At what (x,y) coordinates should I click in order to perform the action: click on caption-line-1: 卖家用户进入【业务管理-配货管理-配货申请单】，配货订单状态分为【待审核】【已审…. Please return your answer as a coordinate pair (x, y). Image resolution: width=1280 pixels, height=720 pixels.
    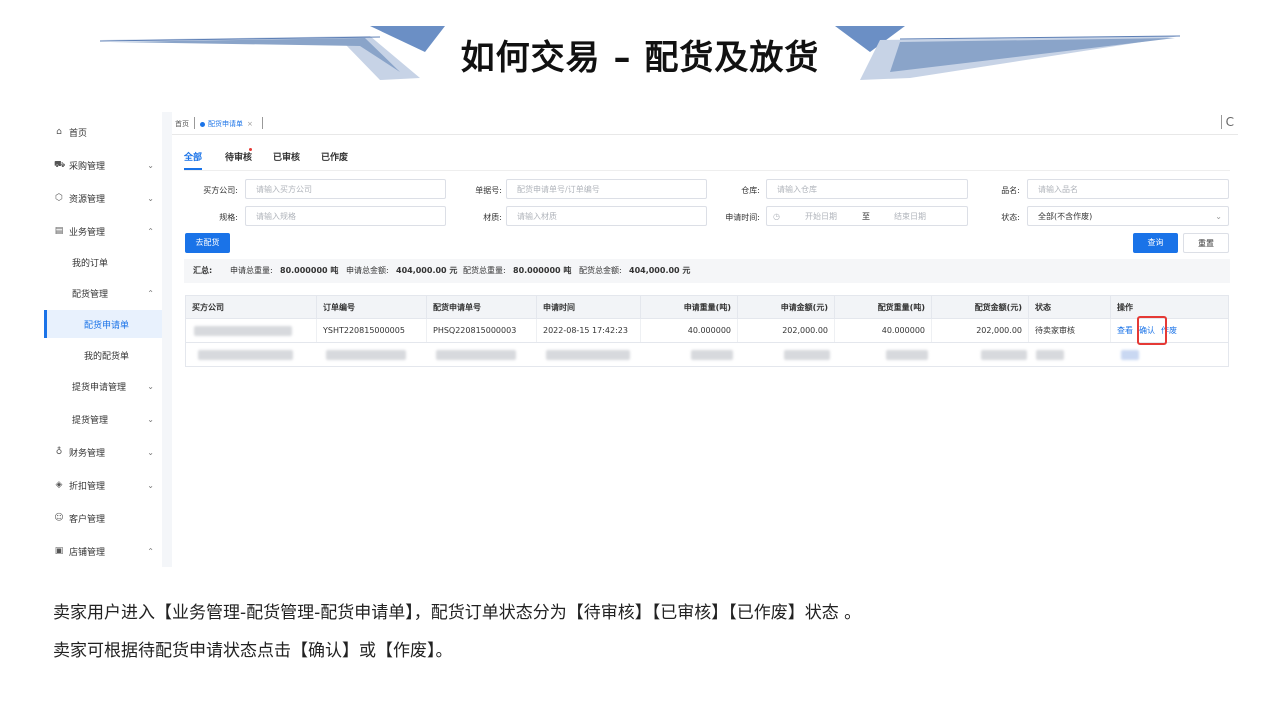
    Looking at the image, I should click on (457, 613).